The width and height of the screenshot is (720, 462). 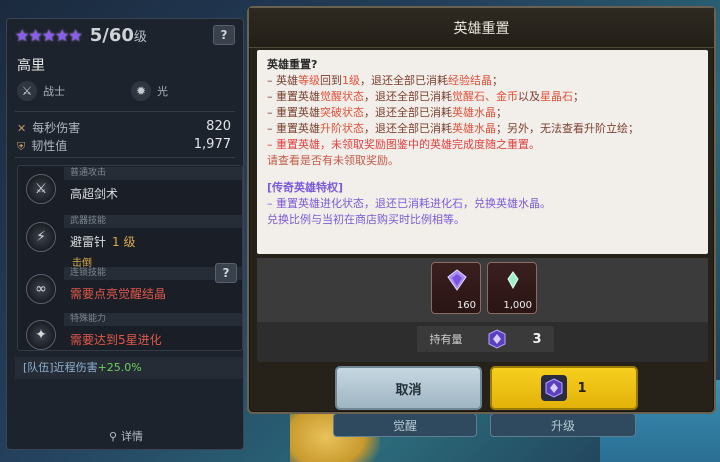 I want to click on info-line-breakthrough: – 重置英雄突破状态，退还全部已消耗英雄水晶；, so click(x=387, y=112).